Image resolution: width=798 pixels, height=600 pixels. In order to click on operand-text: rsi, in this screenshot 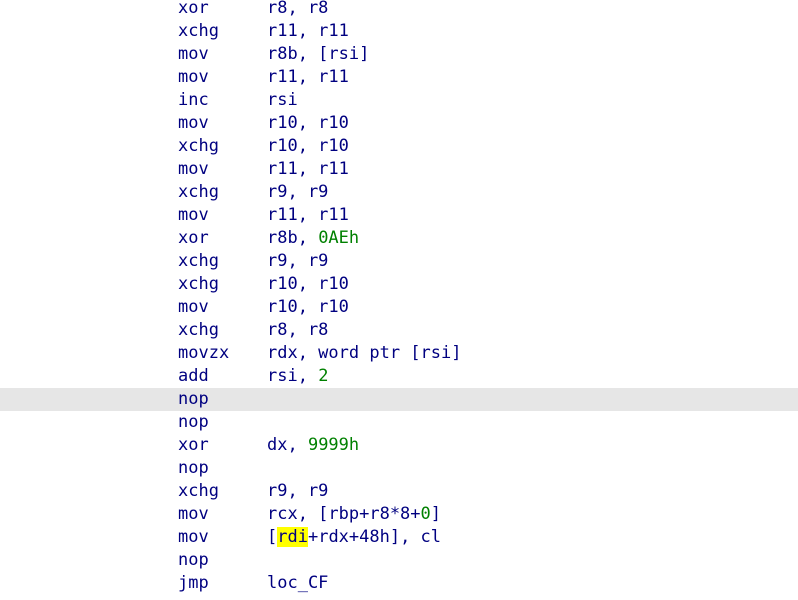, I will do `click(292, 376)`.